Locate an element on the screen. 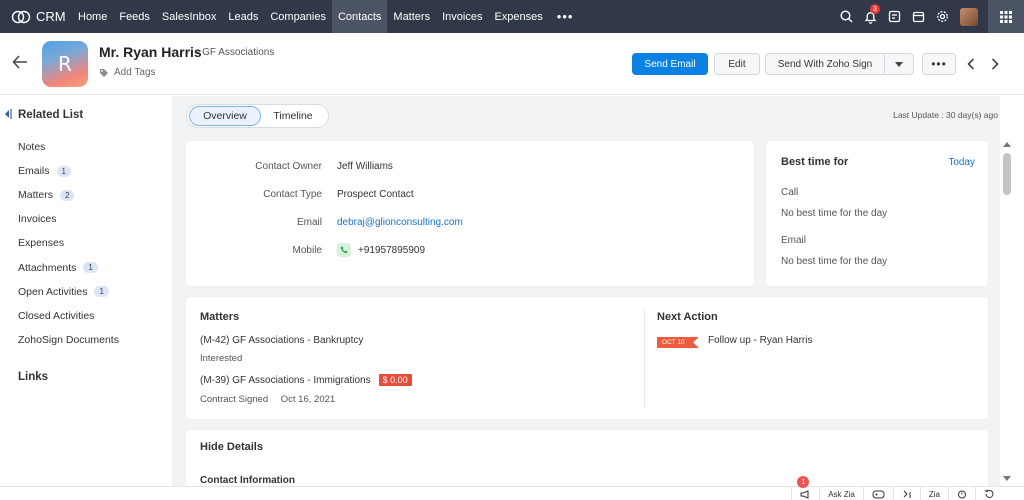 This screenshot has height=500, width=1024. history-icon is located at coordinates (988, 493).